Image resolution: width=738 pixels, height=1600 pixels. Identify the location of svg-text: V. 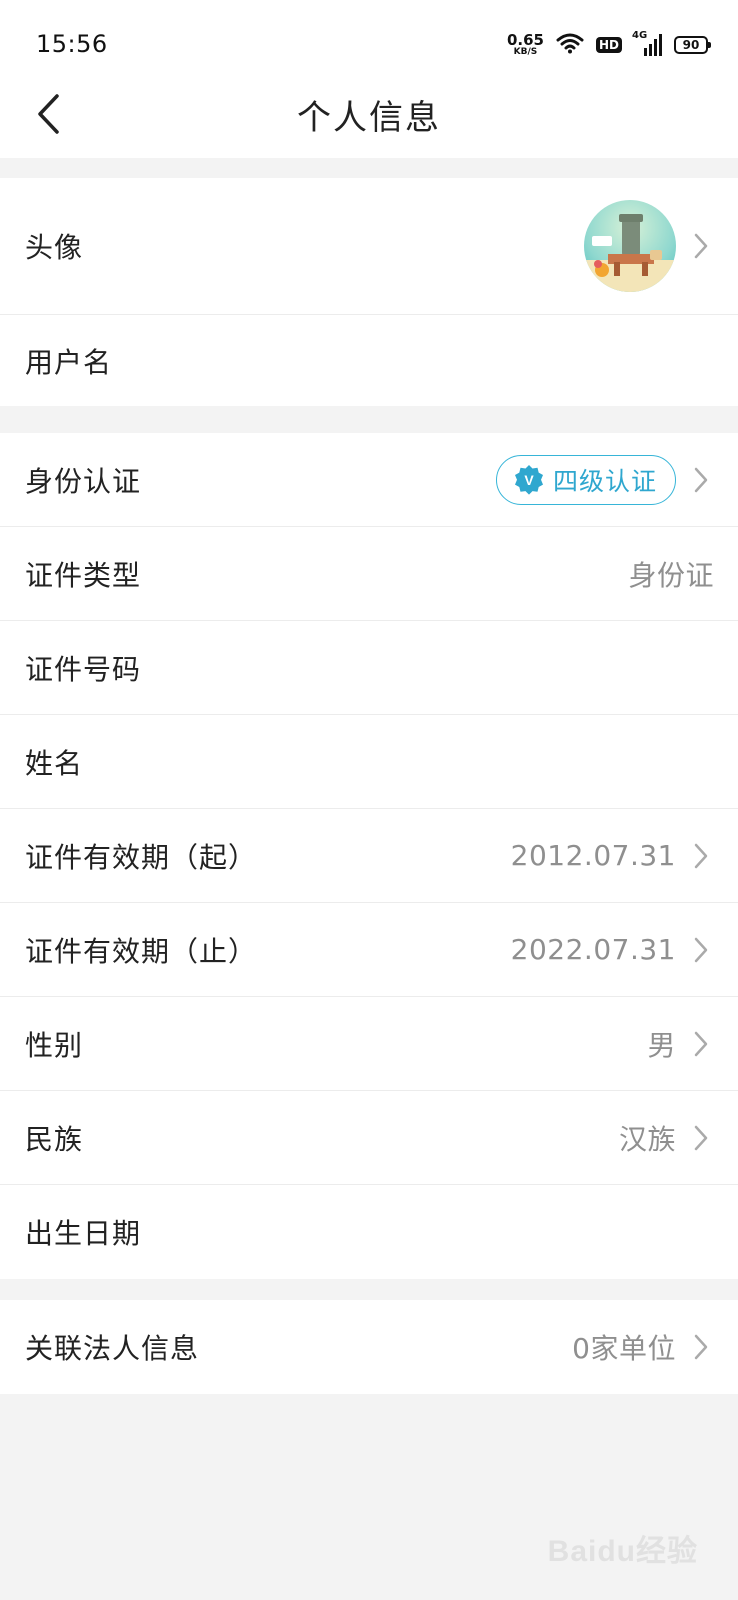
(529, 480).